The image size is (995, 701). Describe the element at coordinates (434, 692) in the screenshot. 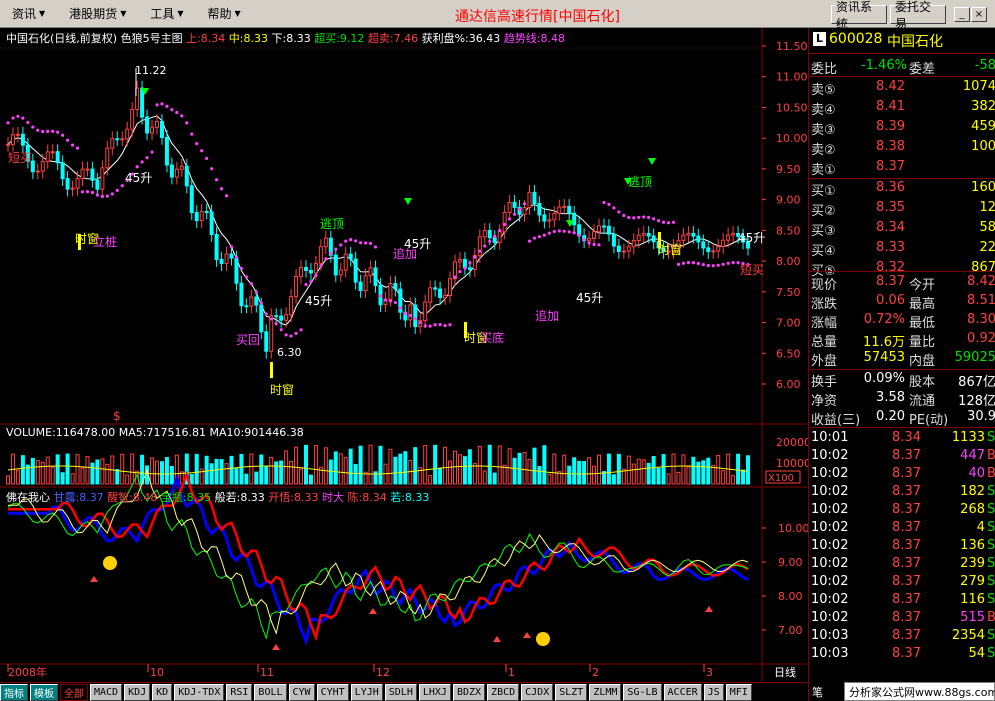

I see `tab-lhxj: LHXJ` at that location.